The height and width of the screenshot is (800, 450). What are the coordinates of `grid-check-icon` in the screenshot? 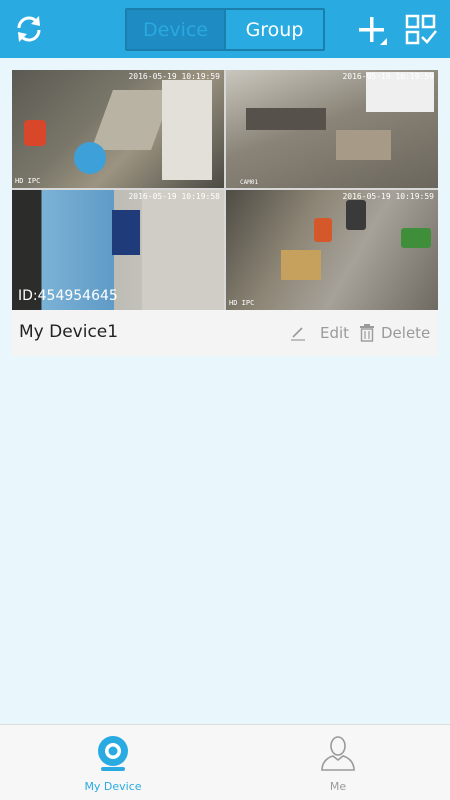 It's located at (421, 29).